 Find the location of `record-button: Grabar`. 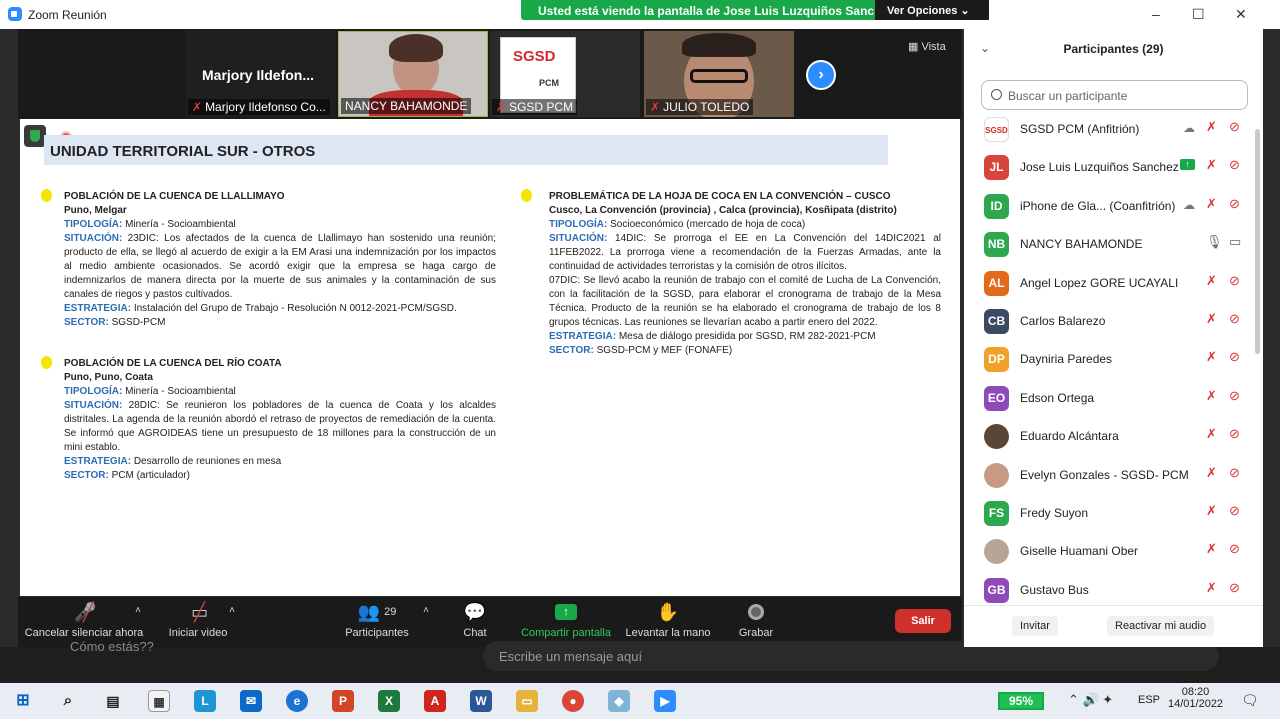

record-button: Grabar is located at coordinates (756, 618).